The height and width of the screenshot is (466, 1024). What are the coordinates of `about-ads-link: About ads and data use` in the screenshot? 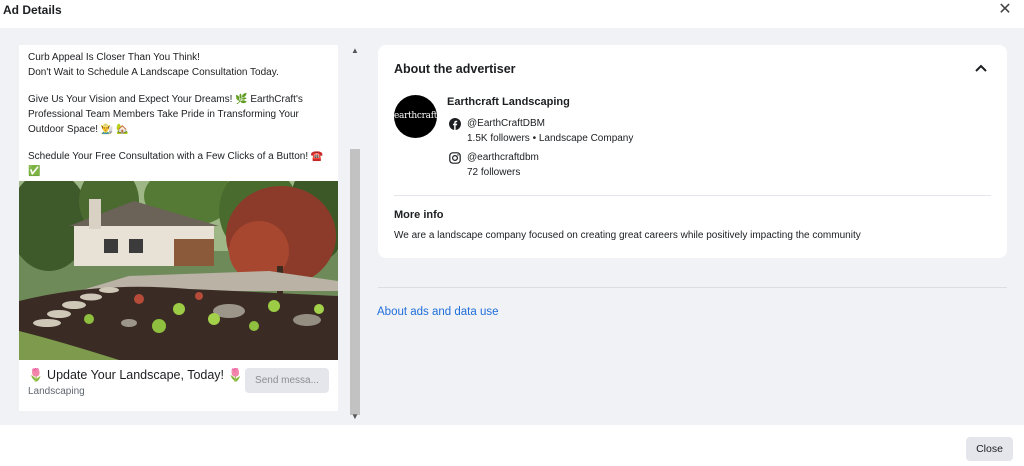 It's located at (438, 312).